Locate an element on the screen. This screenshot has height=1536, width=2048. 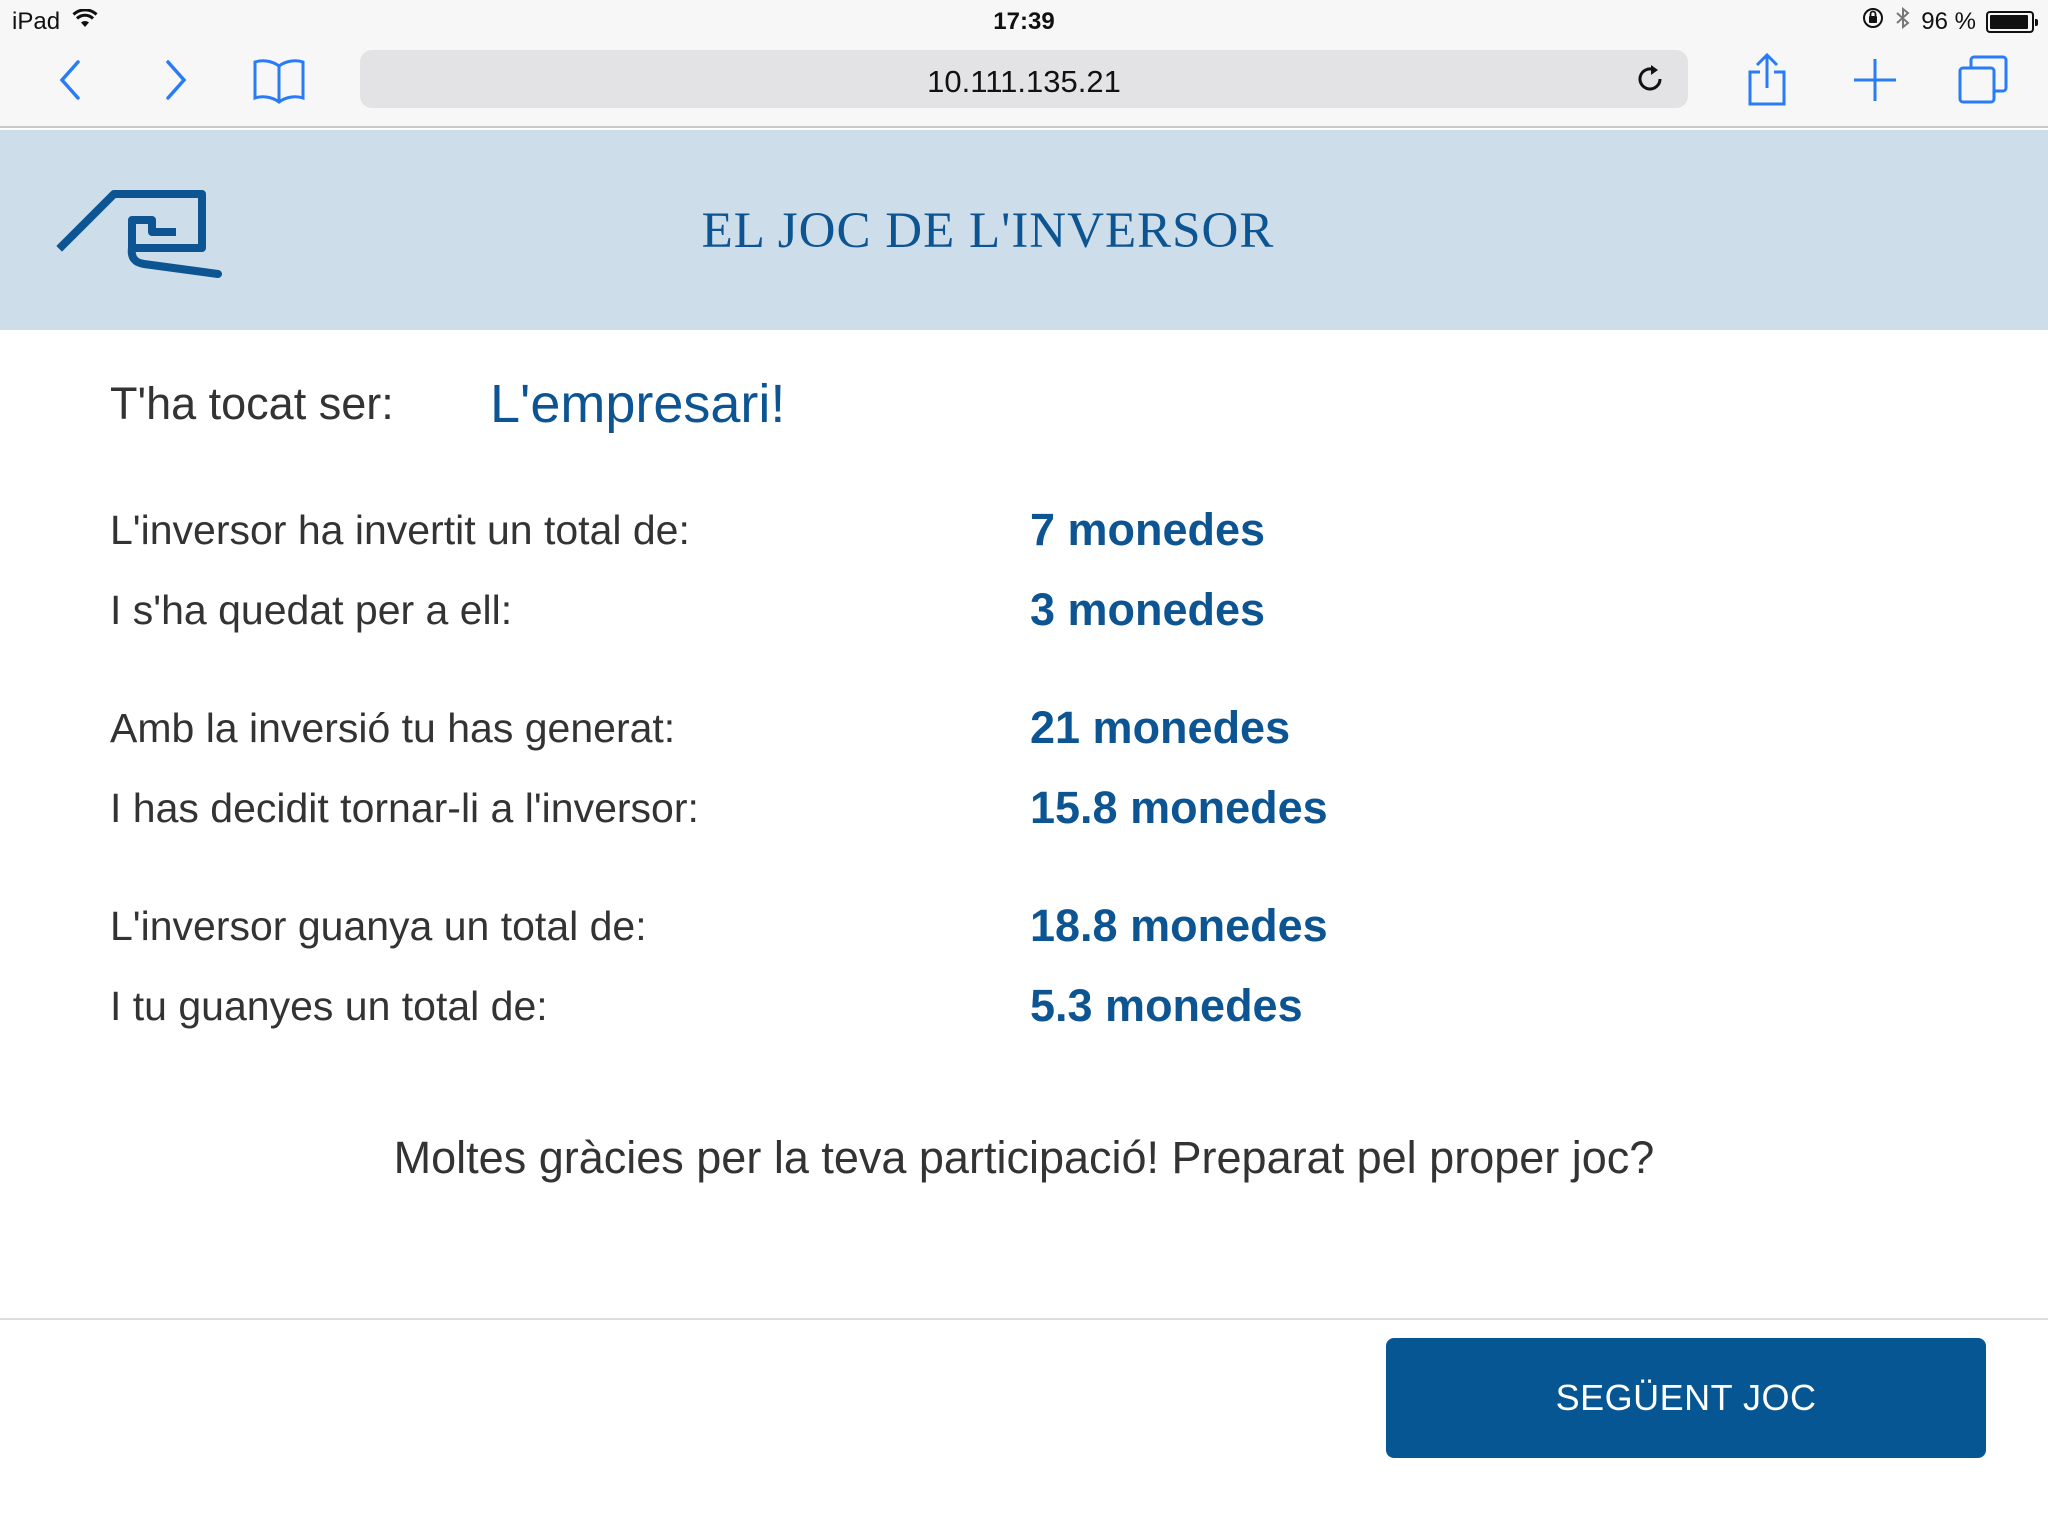
share-icon is located at coordinates (1767, 82).